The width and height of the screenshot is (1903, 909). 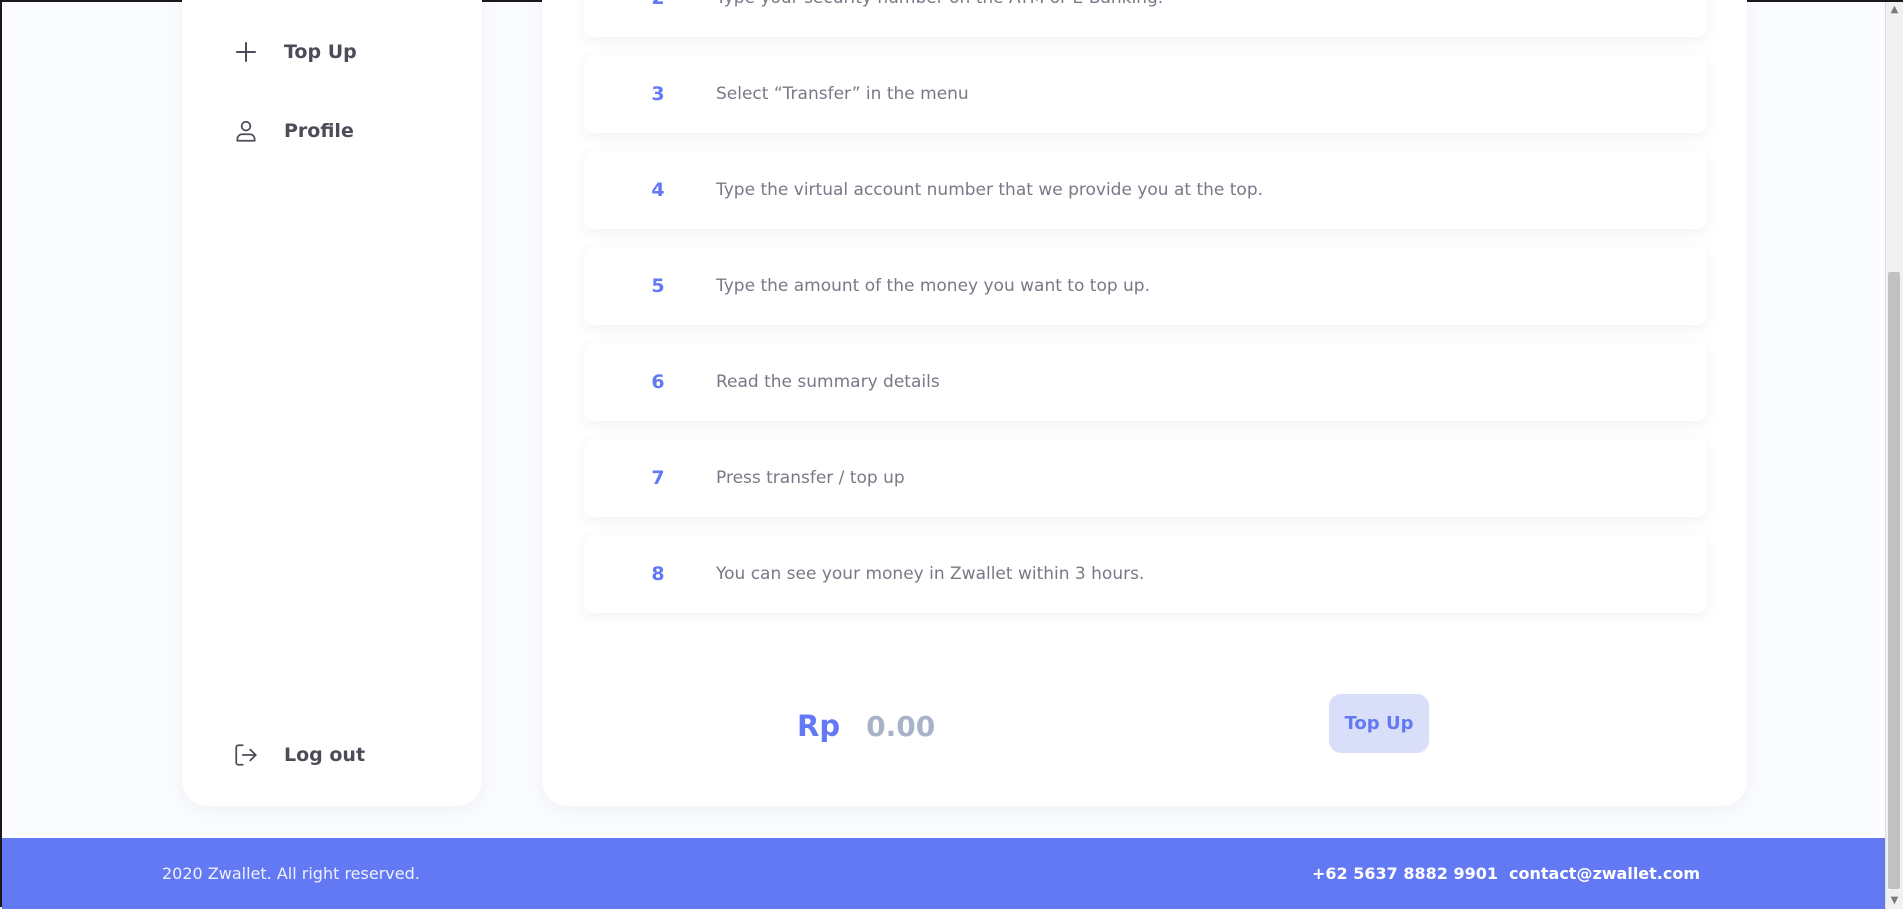 I want to click on step-number: 6, so click(x=658, y=382).